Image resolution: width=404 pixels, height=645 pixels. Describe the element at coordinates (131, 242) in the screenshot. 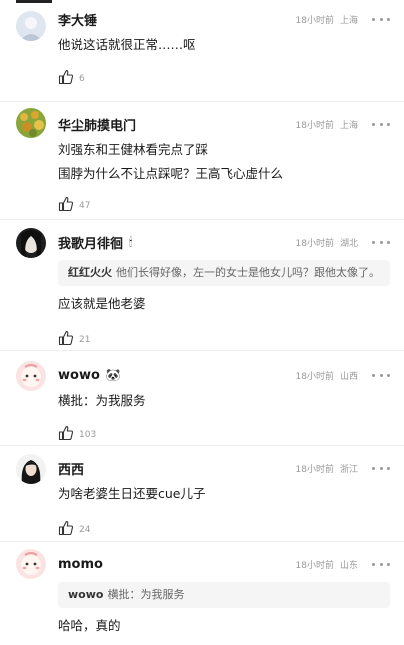

I see `candle-badge-icon: 🕯` at that location.